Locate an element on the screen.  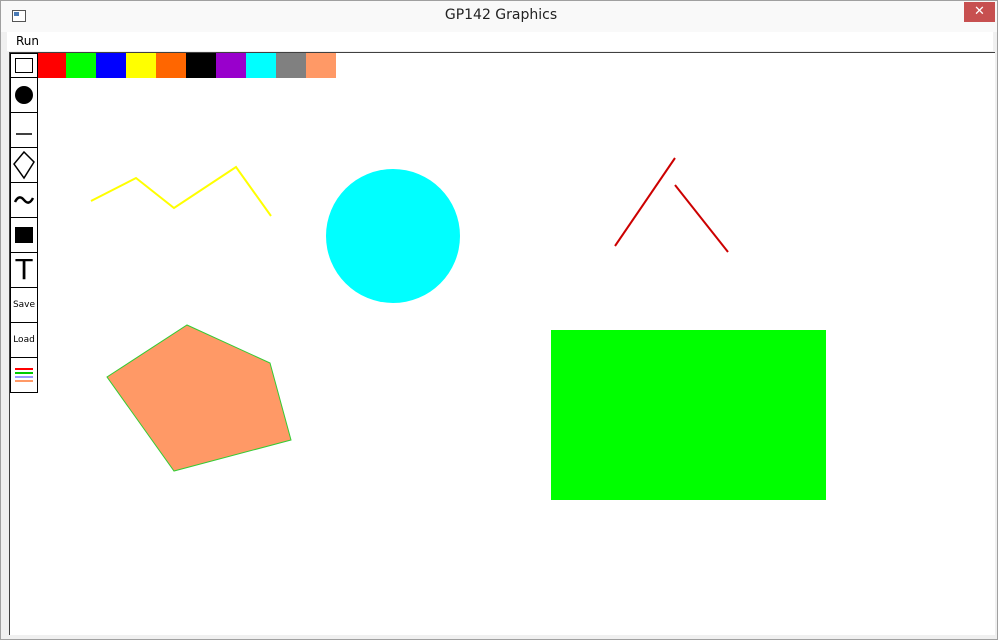
line-width-tool is located at coordinates (24, 375).